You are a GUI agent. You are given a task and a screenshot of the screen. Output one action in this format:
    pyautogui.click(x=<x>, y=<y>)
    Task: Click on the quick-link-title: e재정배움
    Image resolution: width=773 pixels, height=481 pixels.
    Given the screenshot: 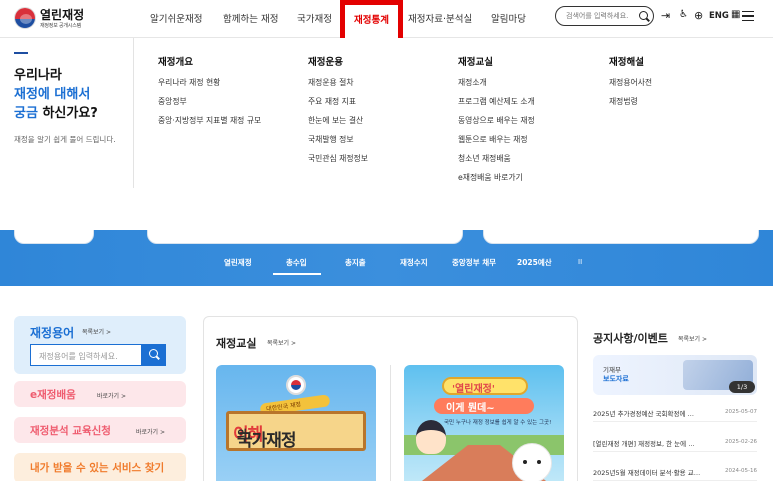 What is the action you would take?
    pyautogui.click(x=53, y=395)
    